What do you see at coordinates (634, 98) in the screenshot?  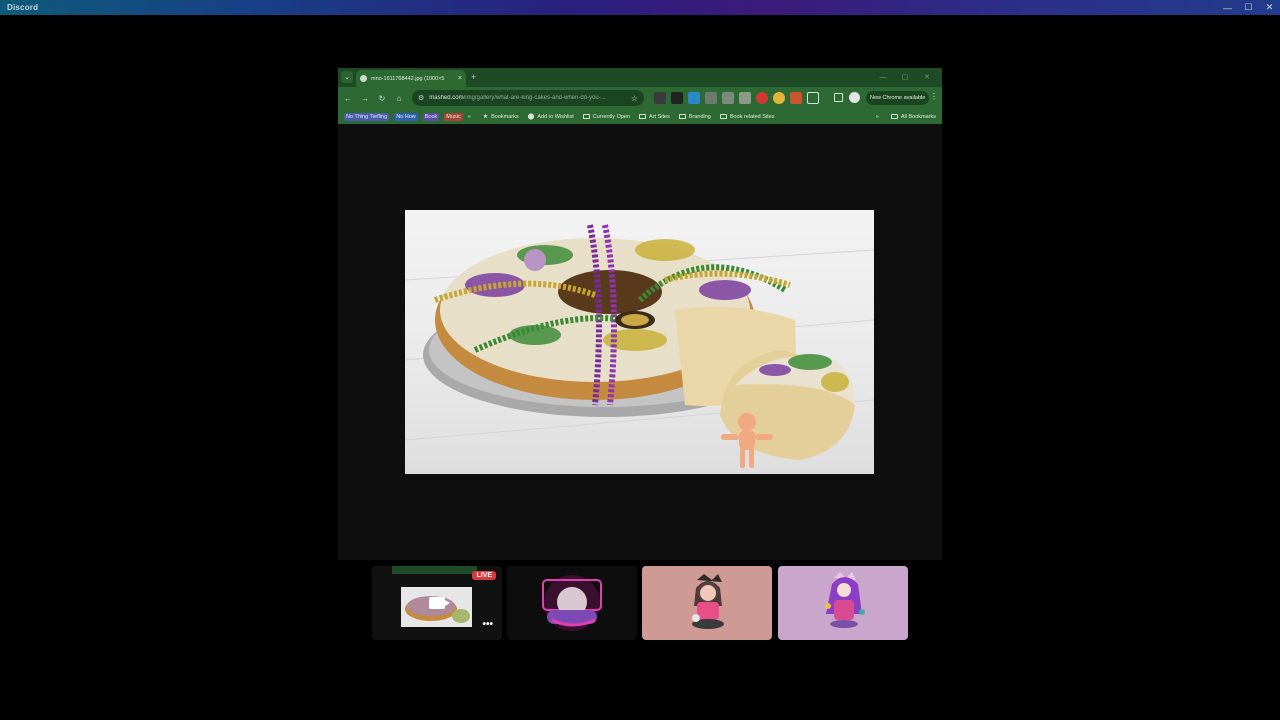 I see `bookmark-star-icon: ☆` at bounding box center [634, 98].